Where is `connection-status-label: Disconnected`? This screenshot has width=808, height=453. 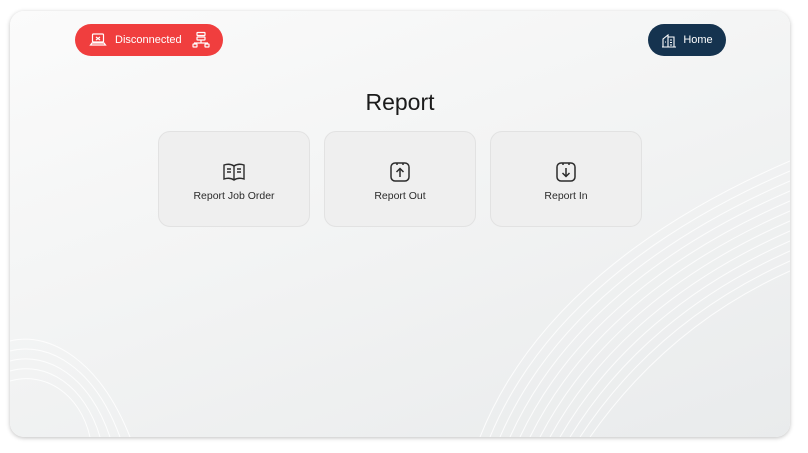
connection-status-label: Disconnected is located at coordinates (148, 40).